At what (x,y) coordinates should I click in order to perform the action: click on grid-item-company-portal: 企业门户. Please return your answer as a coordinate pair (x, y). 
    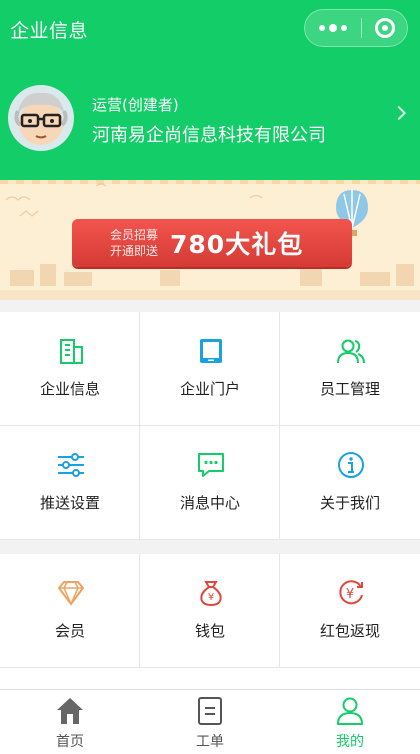
    Looking at the image, I should click on (210, 369).